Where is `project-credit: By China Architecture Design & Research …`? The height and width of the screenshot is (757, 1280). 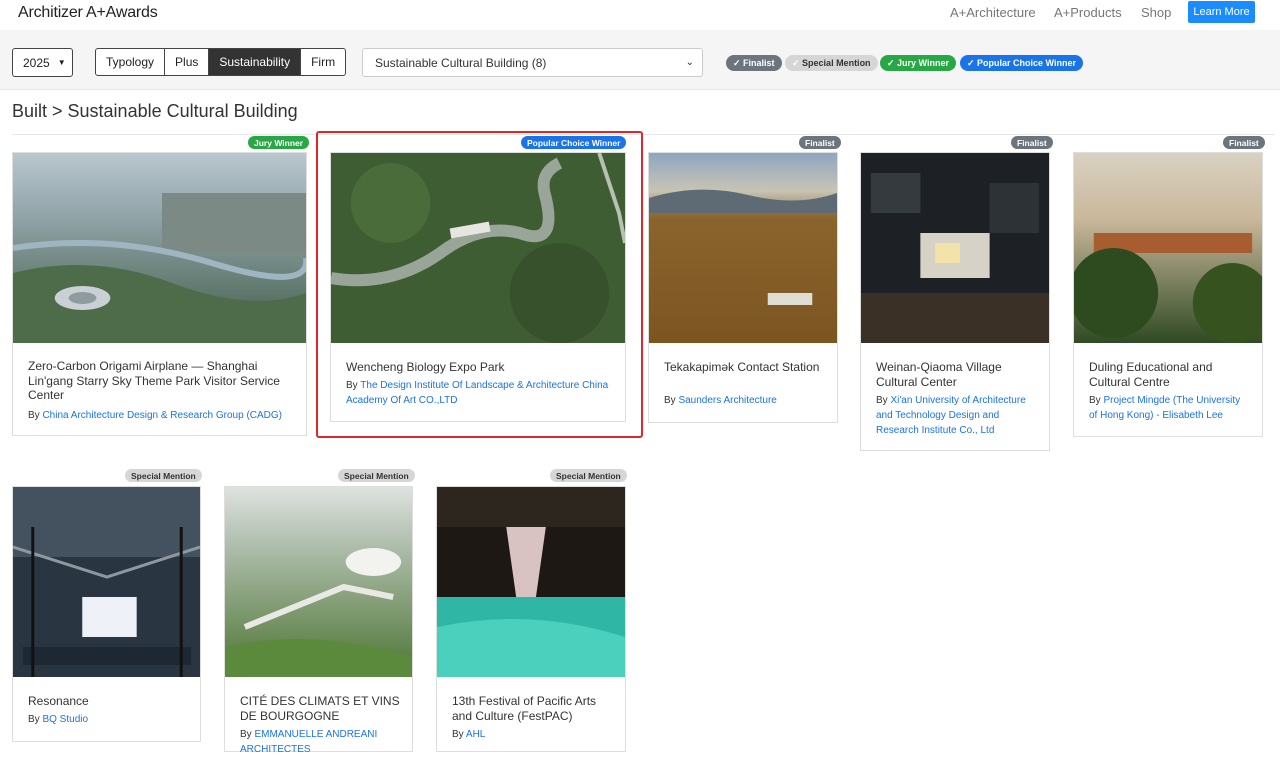 project-credit: By China Architecture Design & Research … is located at coordinates (161, 415).